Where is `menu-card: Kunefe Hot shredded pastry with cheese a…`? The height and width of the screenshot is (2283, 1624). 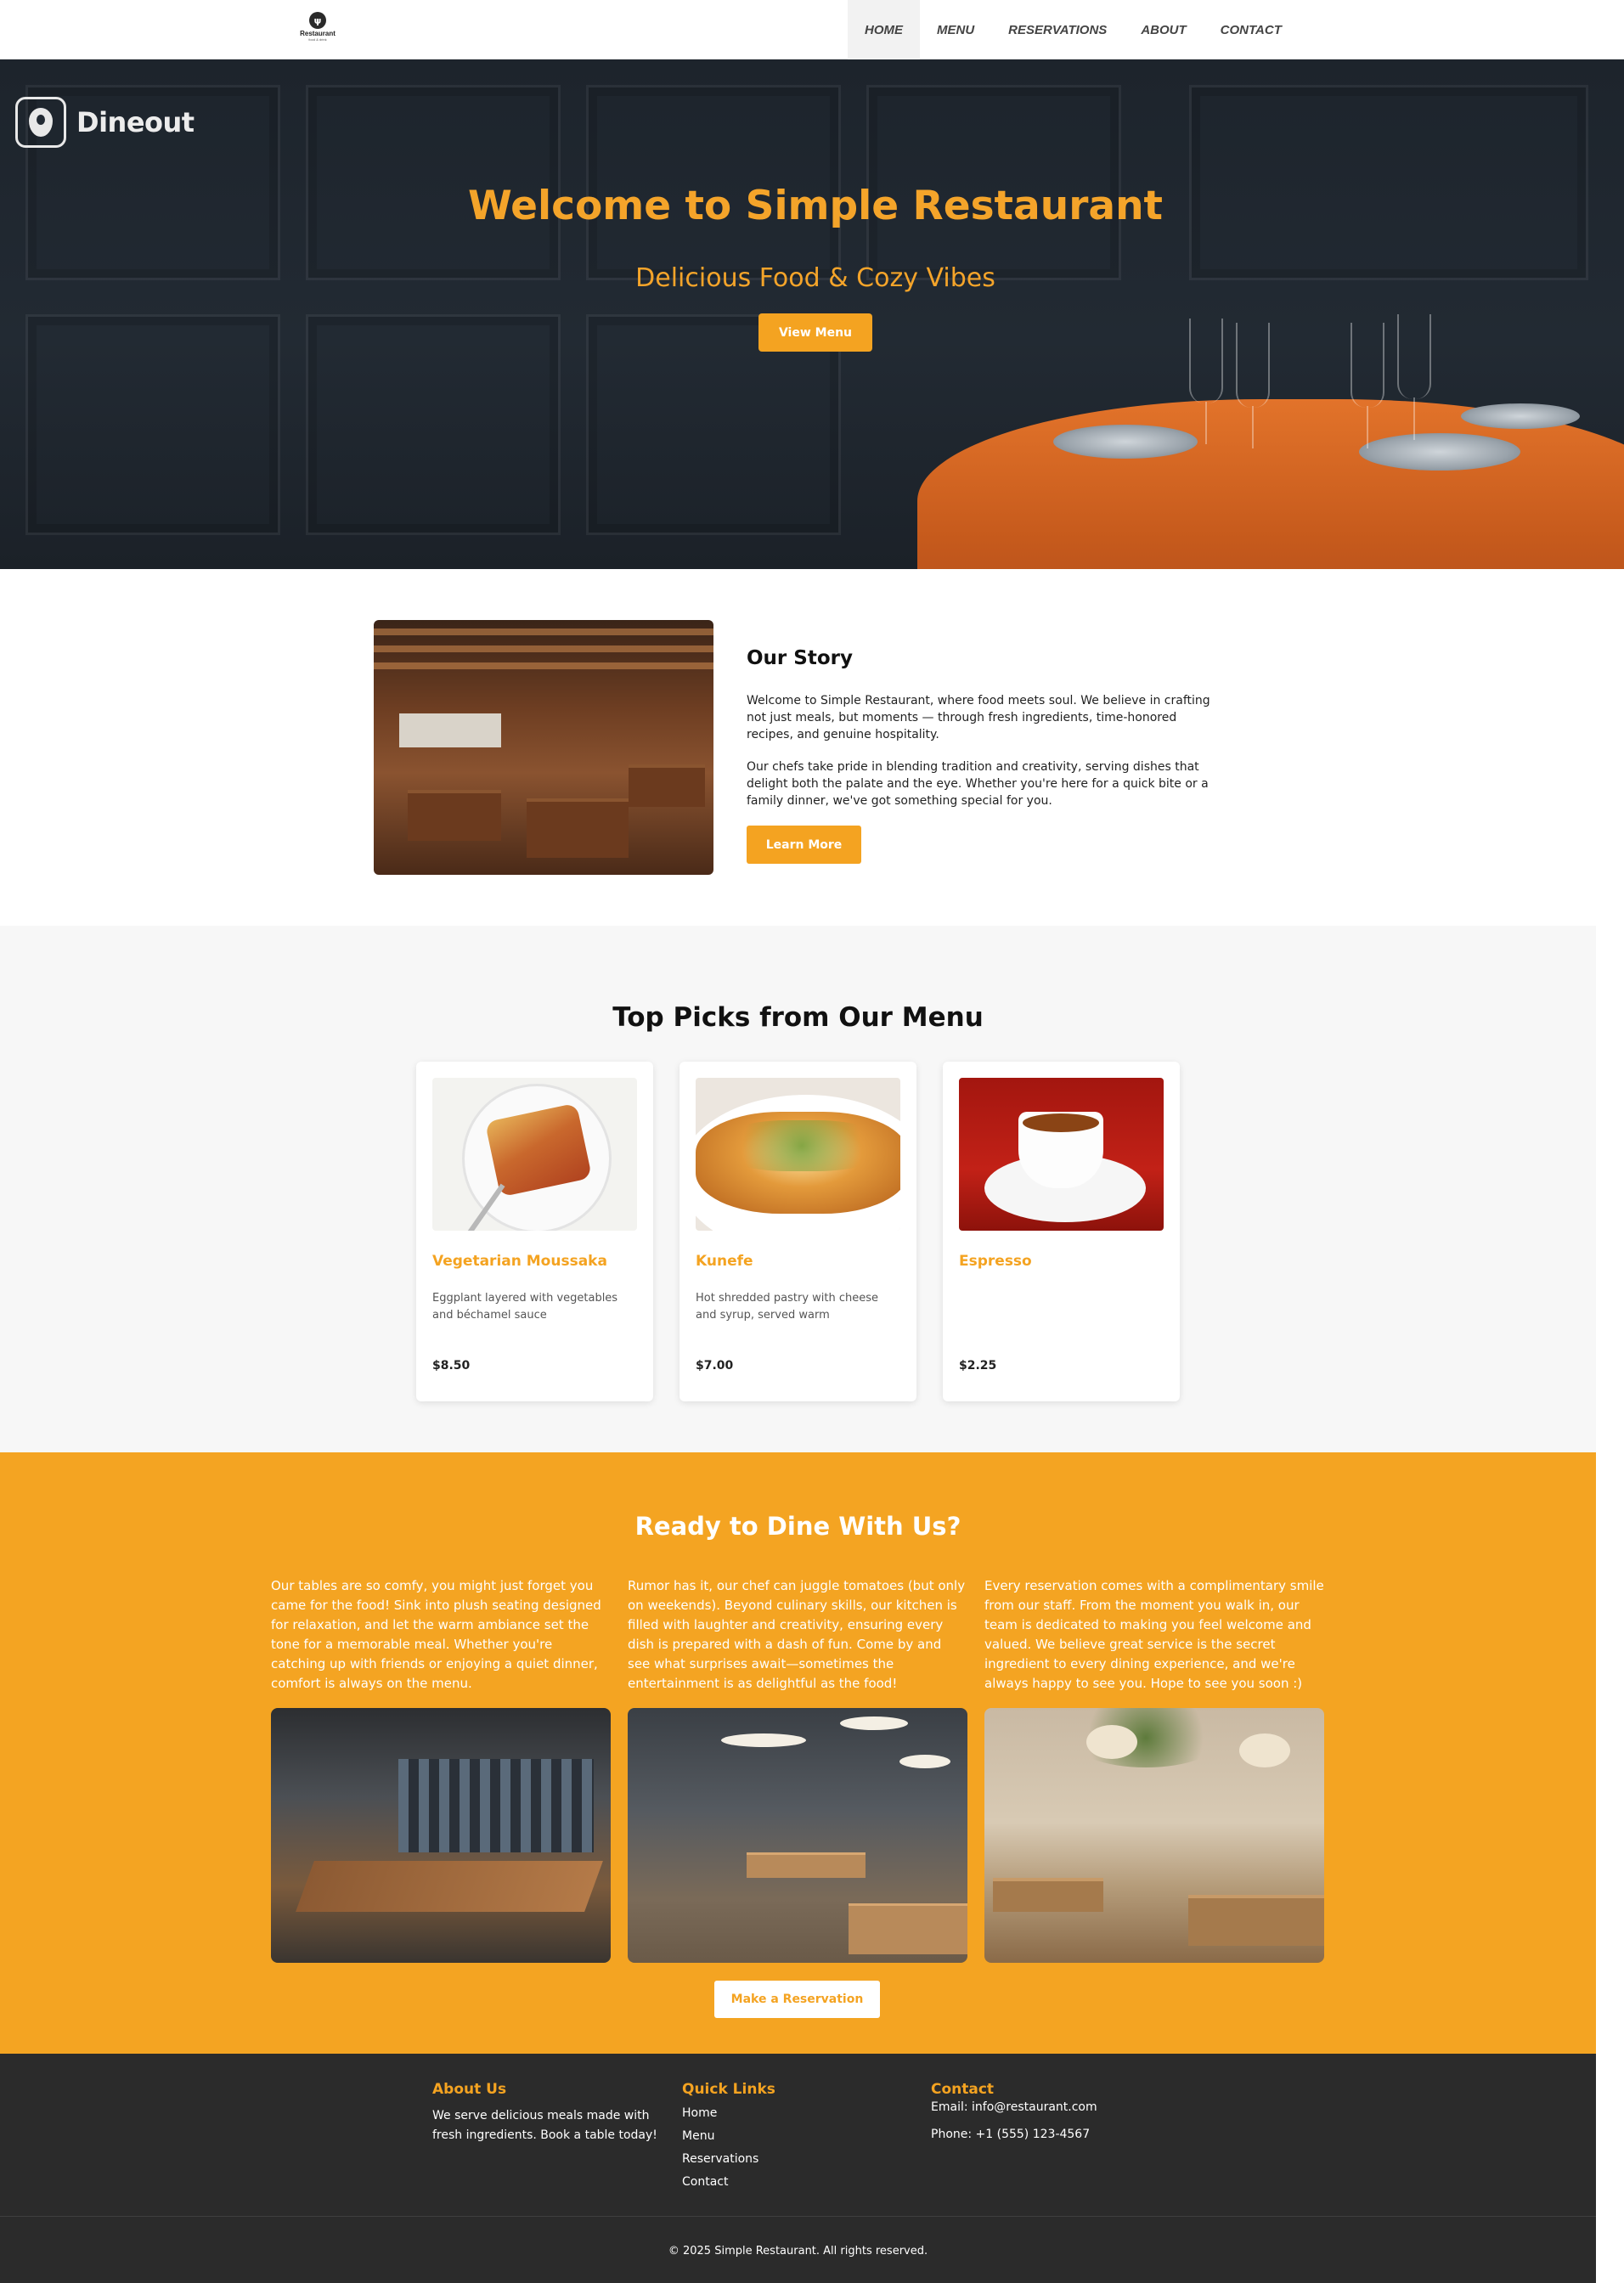
menu-card: Kunefe Hot shredded pastry with cheese a… is located at coordinates (798, 1231).